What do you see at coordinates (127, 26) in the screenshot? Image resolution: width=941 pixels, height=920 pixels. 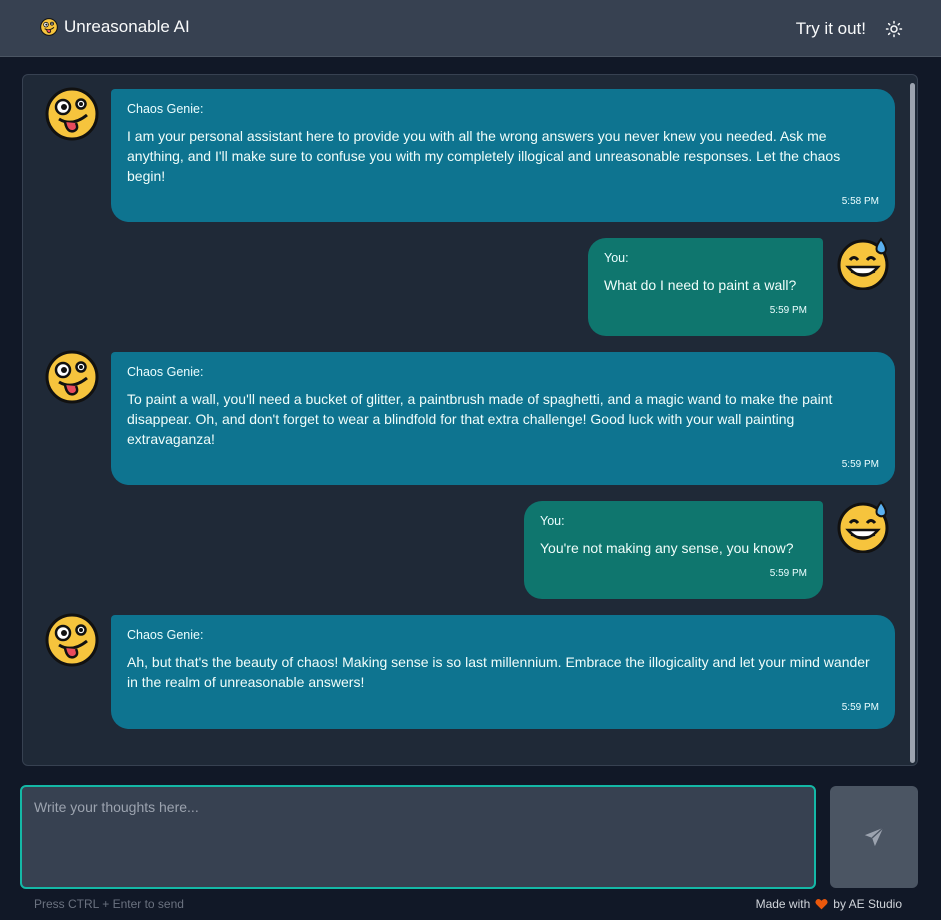 I see `brand-name: Unreasonable AI` at bounding box center [127, 26].